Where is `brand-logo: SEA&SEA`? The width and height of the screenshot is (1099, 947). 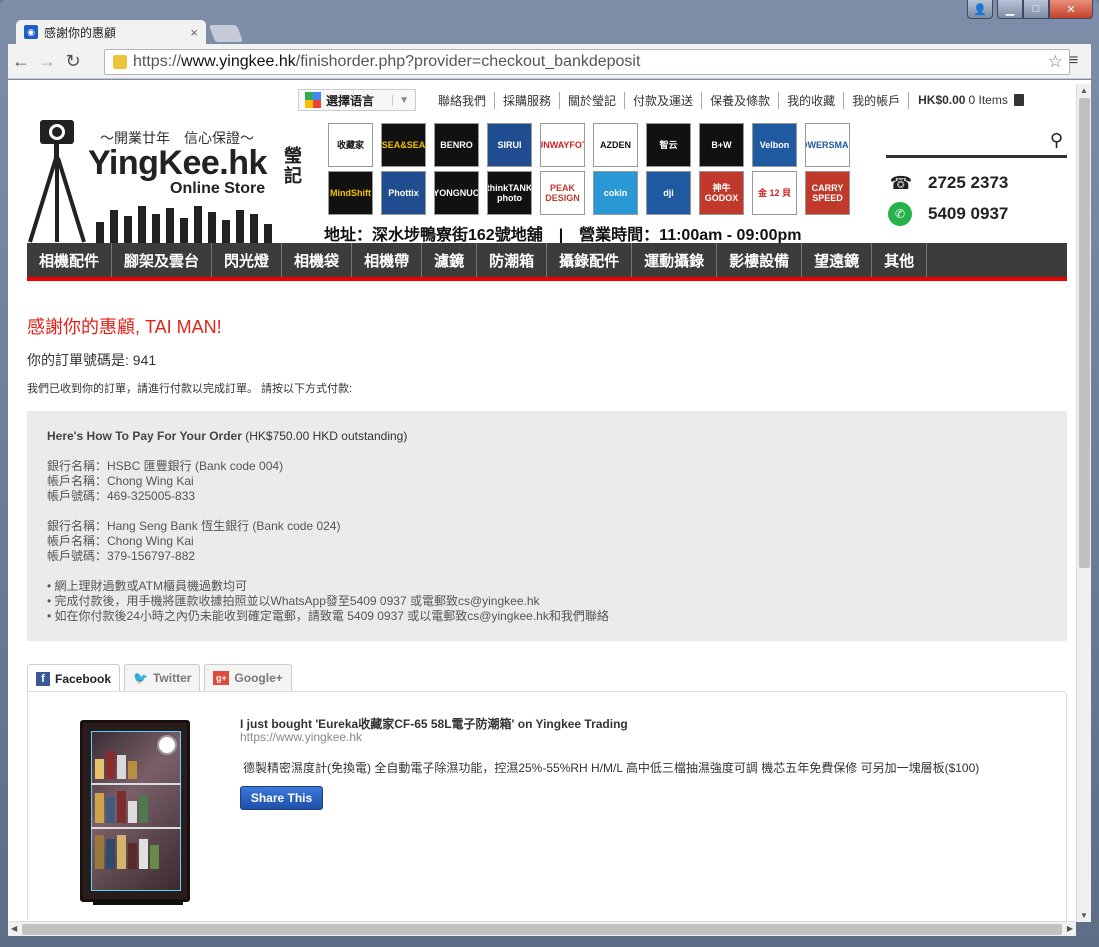 brand-logo: SEA&SEA is located at coordinates (403, 145).